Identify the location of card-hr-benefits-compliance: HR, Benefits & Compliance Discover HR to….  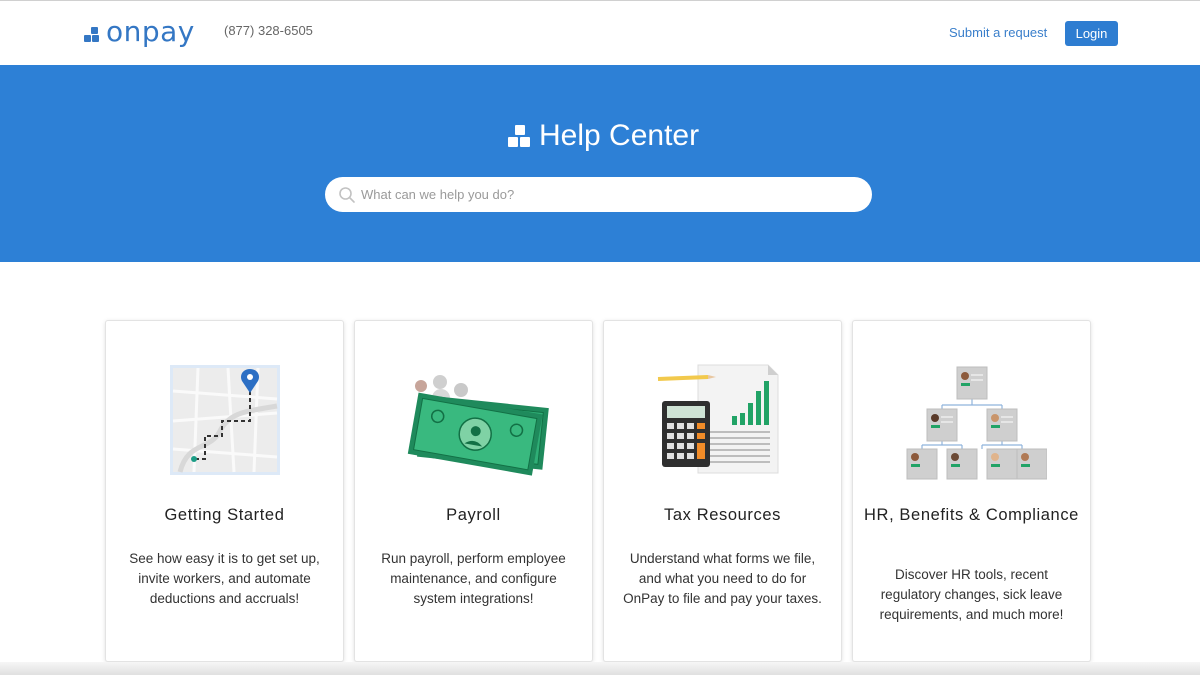
(971, 491).